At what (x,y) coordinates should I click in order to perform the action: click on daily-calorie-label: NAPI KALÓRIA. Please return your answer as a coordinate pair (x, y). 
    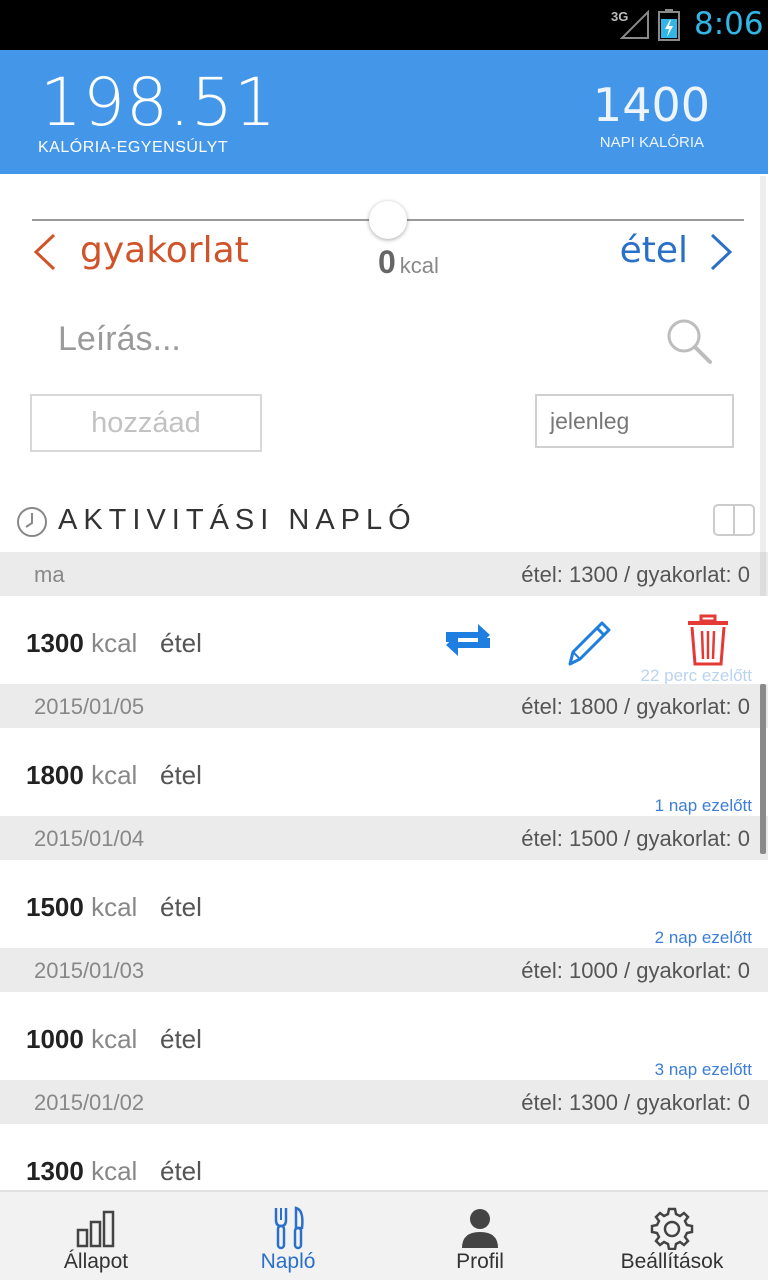
    Looking at the image, I should click on (651, 142).